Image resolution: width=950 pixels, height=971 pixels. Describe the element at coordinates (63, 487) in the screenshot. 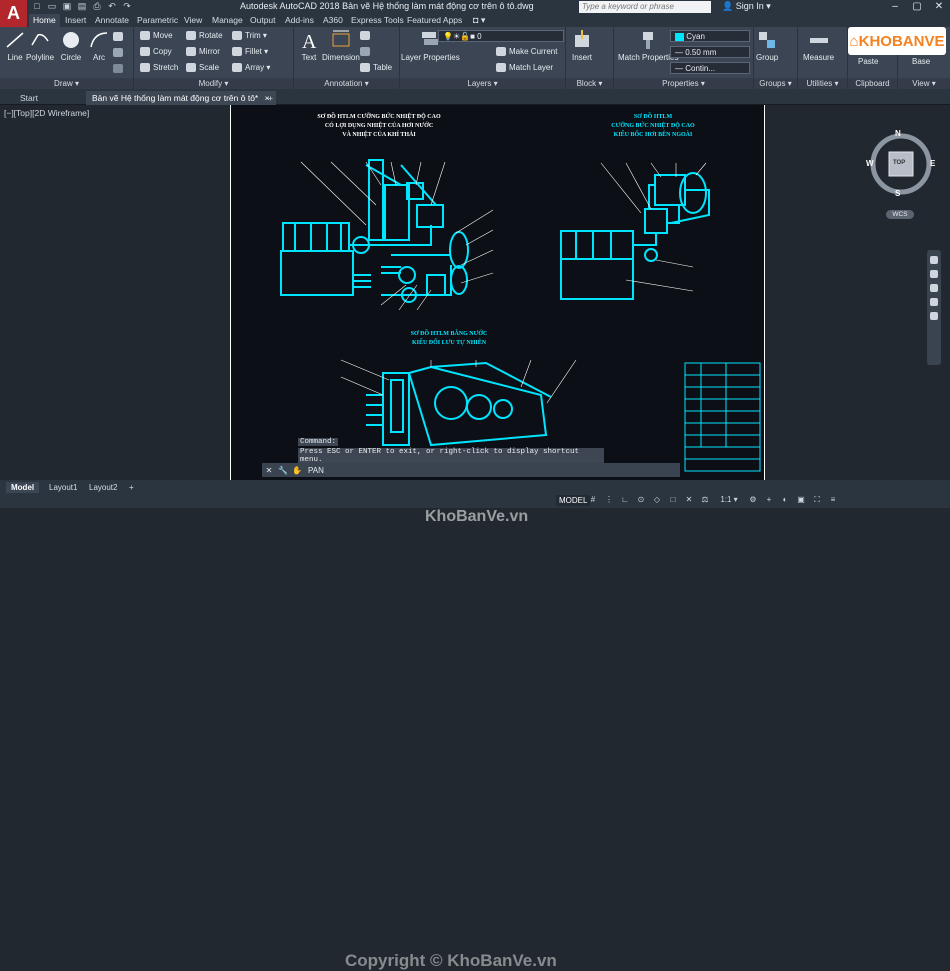

I see `tab-layout1: Layout1` at that location.